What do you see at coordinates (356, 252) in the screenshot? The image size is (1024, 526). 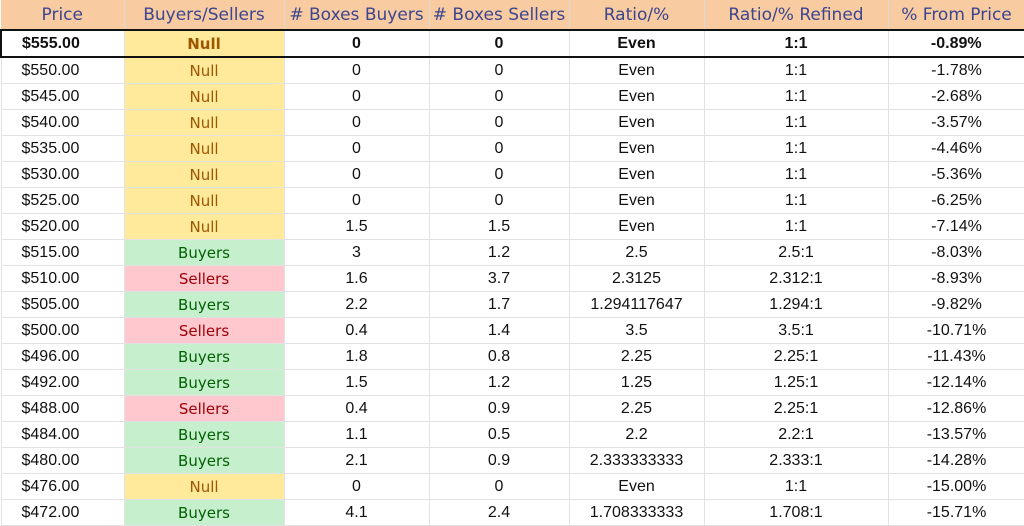 I see `cell-boxes-buyers: 3` at bounding box center [356, 252].